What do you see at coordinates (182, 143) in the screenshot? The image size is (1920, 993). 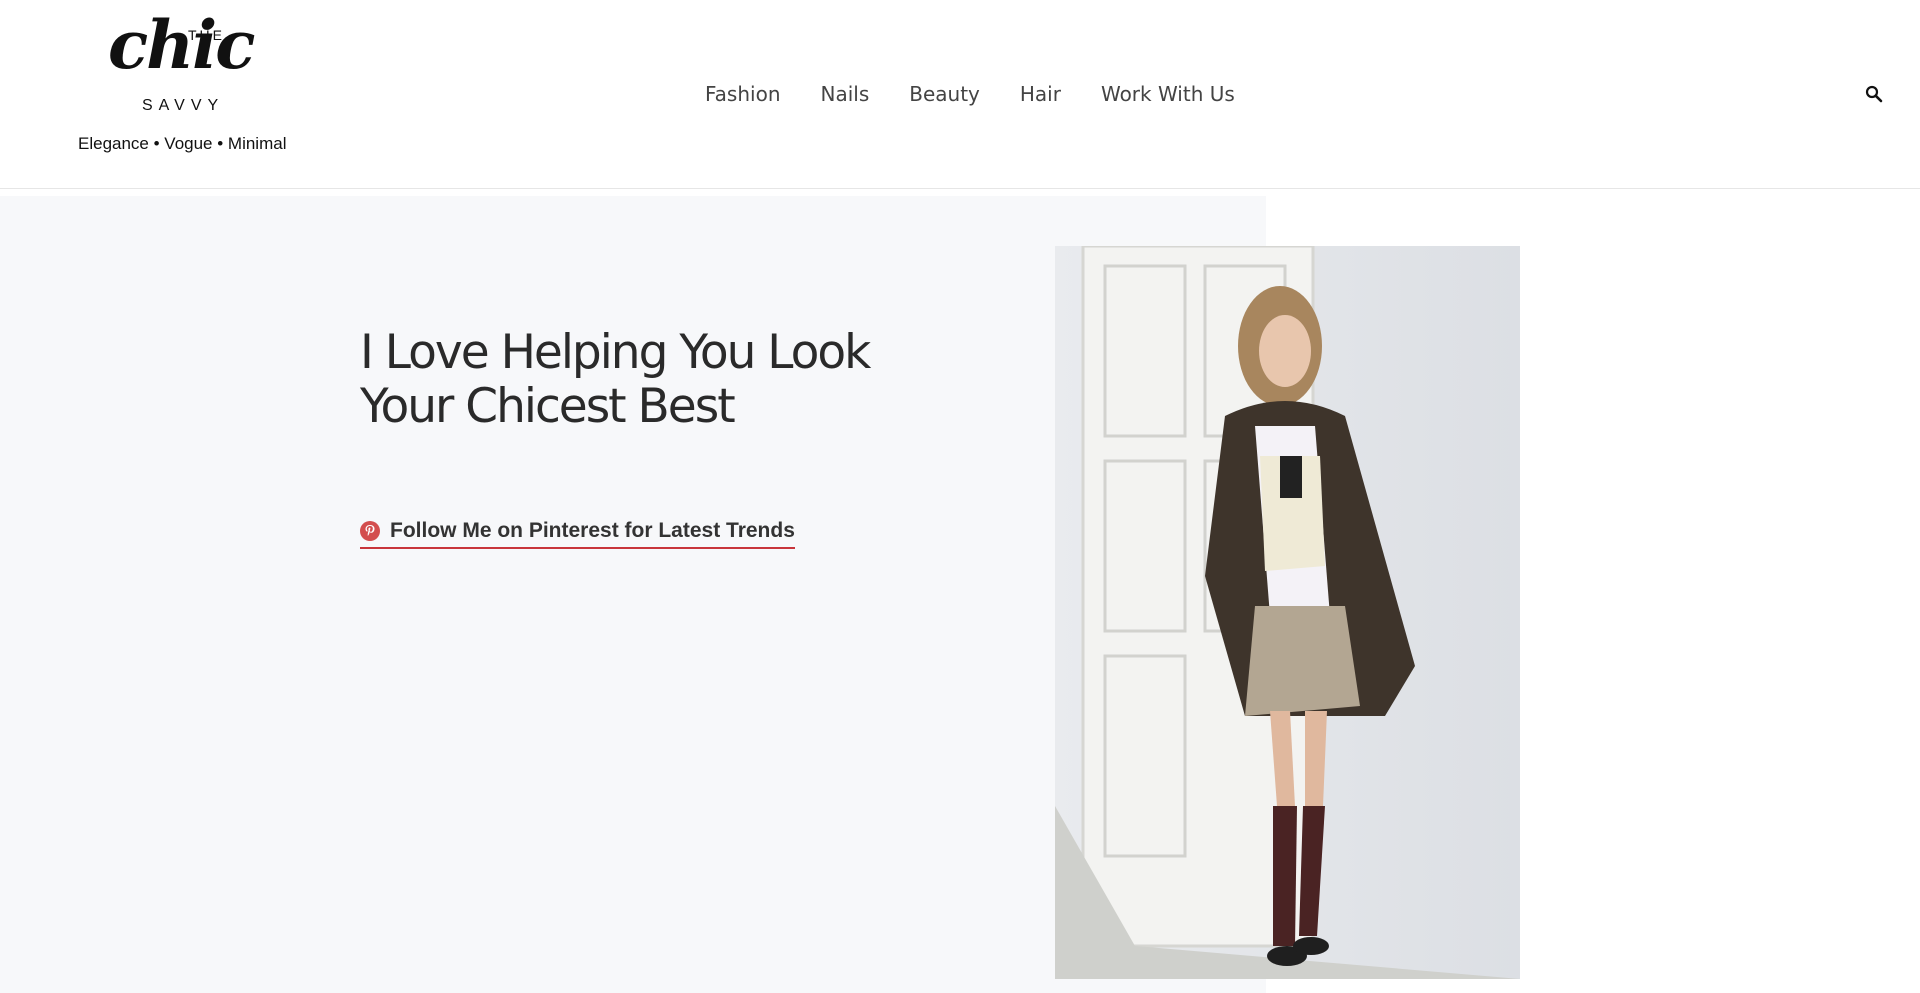 I see `site-tagline: Elegance • Vogue • Minimal` at bounding box center [182, 143].